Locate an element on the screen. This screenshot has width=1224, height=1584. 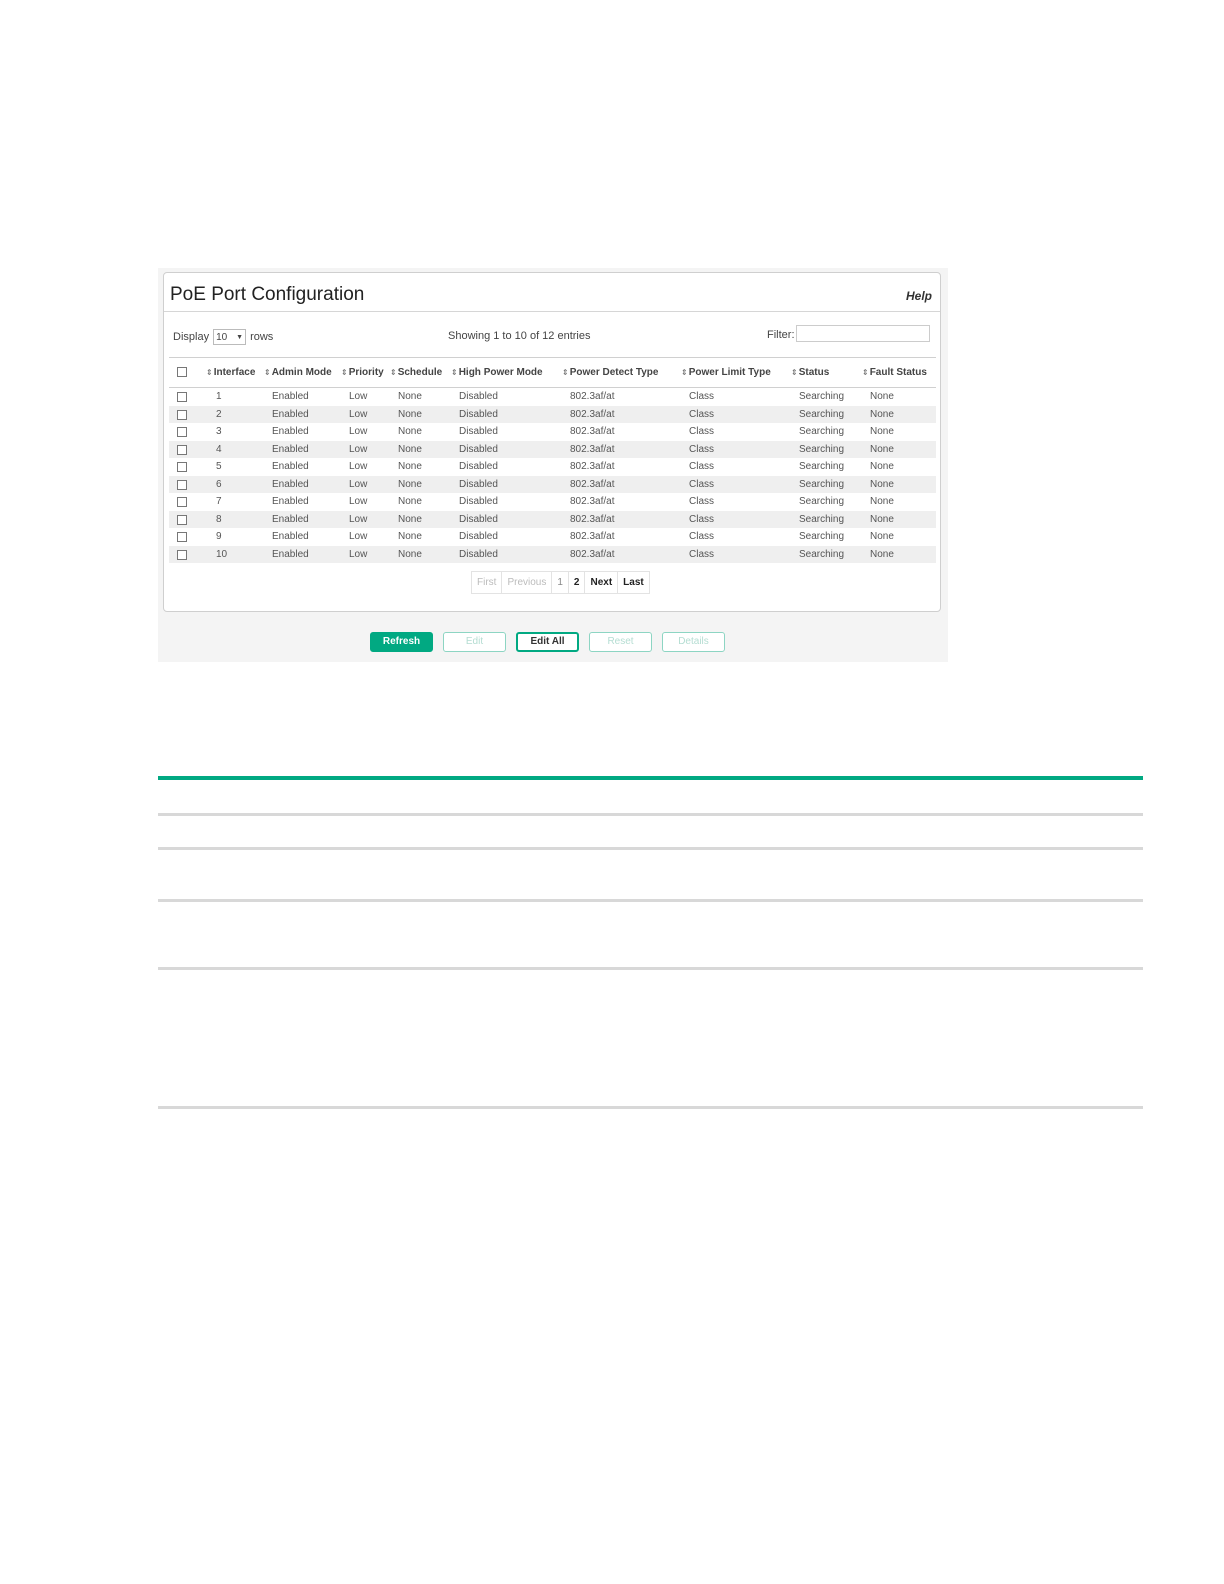
help-link: Help is located at coordinates (919, 296).